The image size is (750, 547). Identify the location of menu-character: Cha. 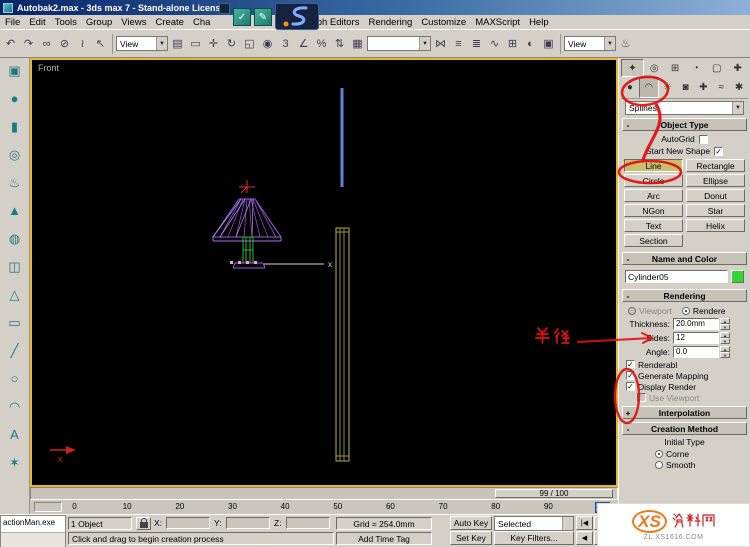
(201, 22).